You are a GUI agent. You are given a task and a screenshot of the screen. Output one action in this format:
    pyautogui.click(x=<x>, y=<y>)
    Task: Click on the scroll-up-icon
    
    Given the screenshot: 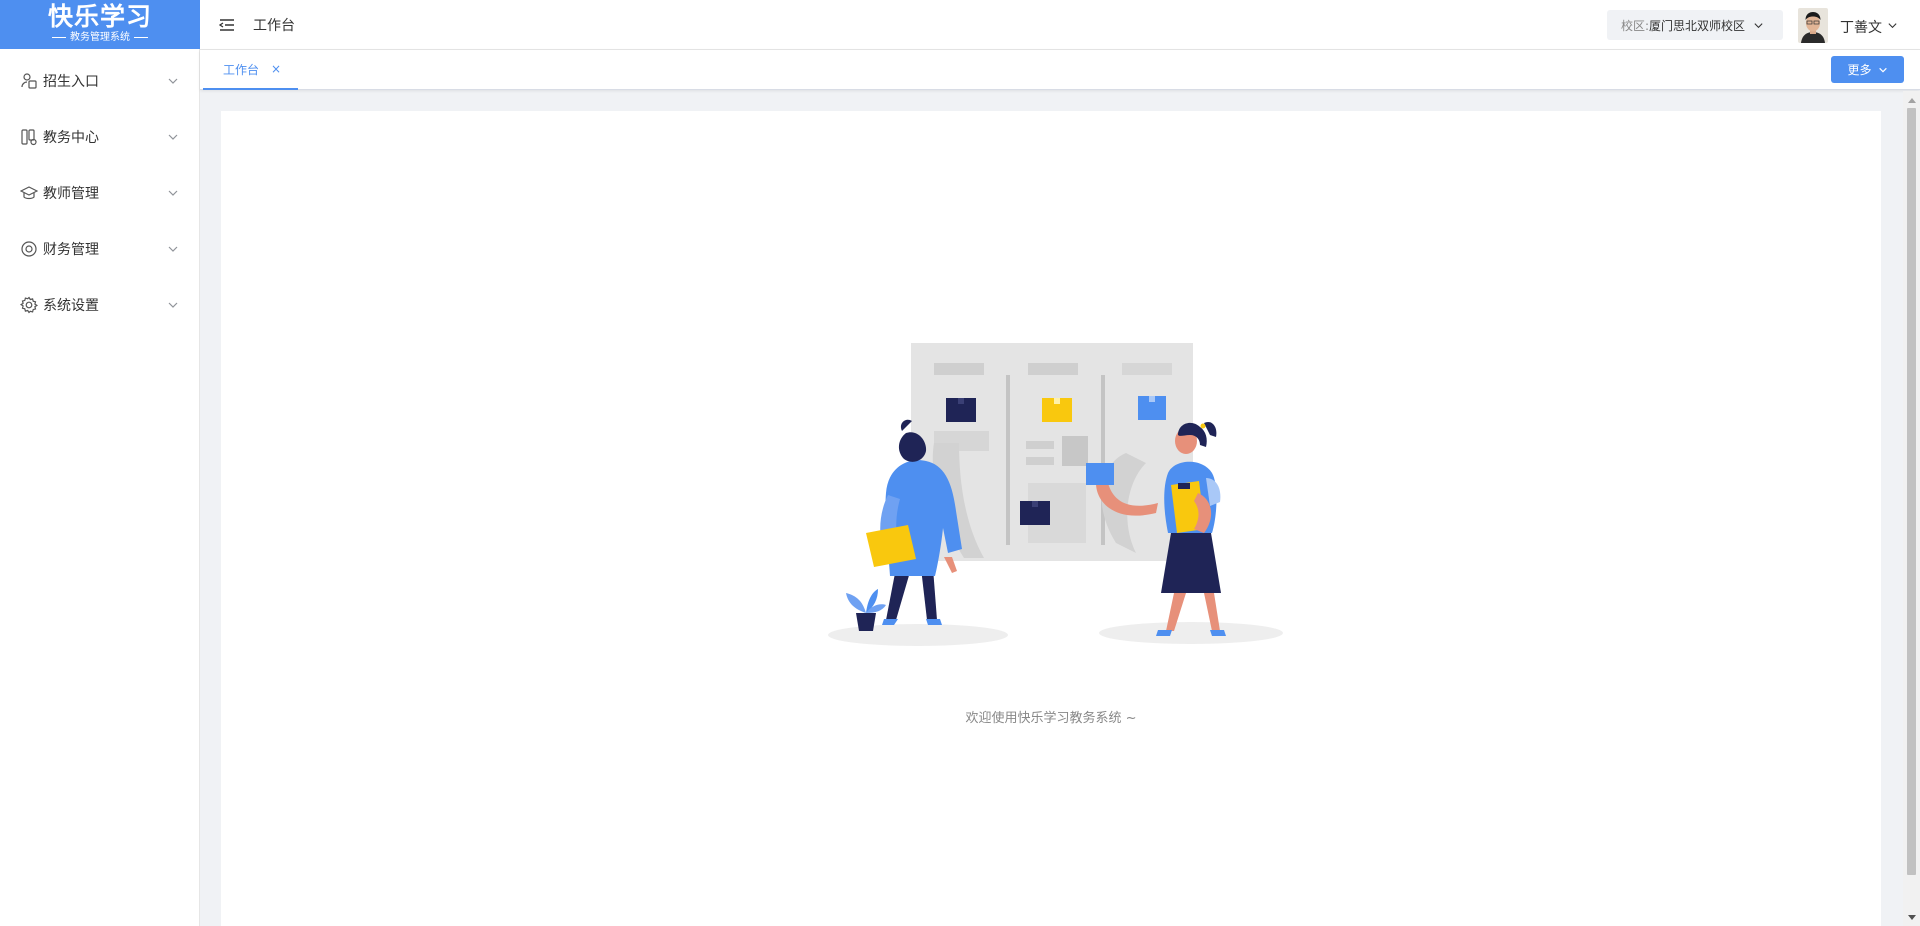 What is the action you would take?
    pyautogui.click(x=1911, y=99)
    